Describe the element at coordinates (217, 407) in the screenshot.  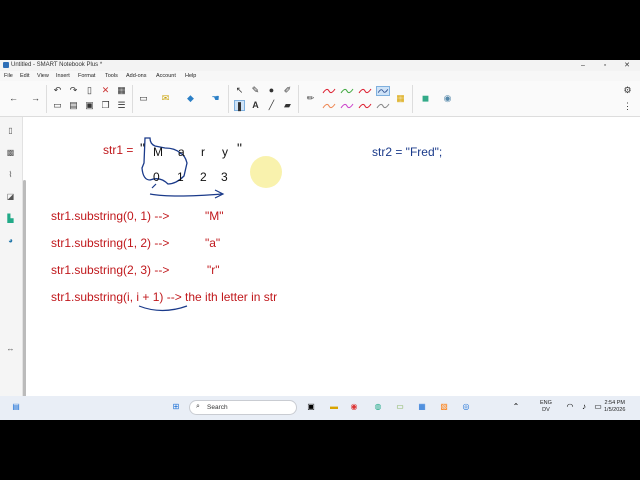
I see `search-placeholder: Search` at that location.